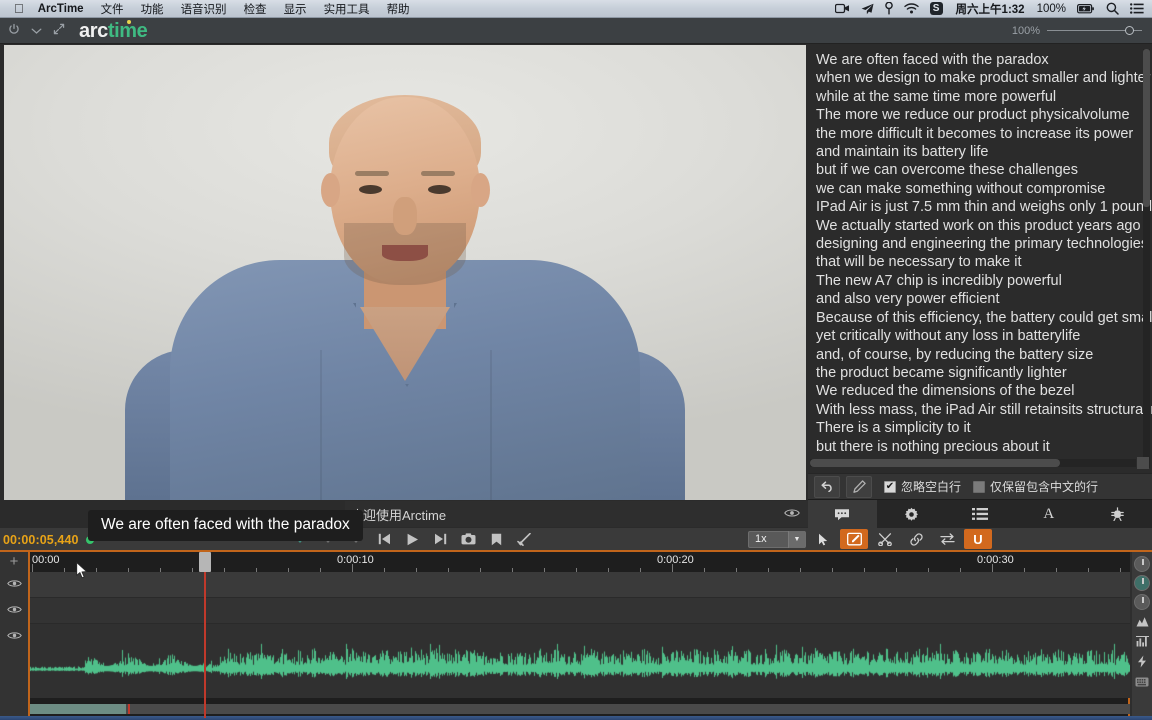 Image resolution: width=1152 pixels, height=720 pixels. What do you see at coordinates (1142, 602) in the screenshot?
I see `balance-knob` at bounding box center [1142, 602].